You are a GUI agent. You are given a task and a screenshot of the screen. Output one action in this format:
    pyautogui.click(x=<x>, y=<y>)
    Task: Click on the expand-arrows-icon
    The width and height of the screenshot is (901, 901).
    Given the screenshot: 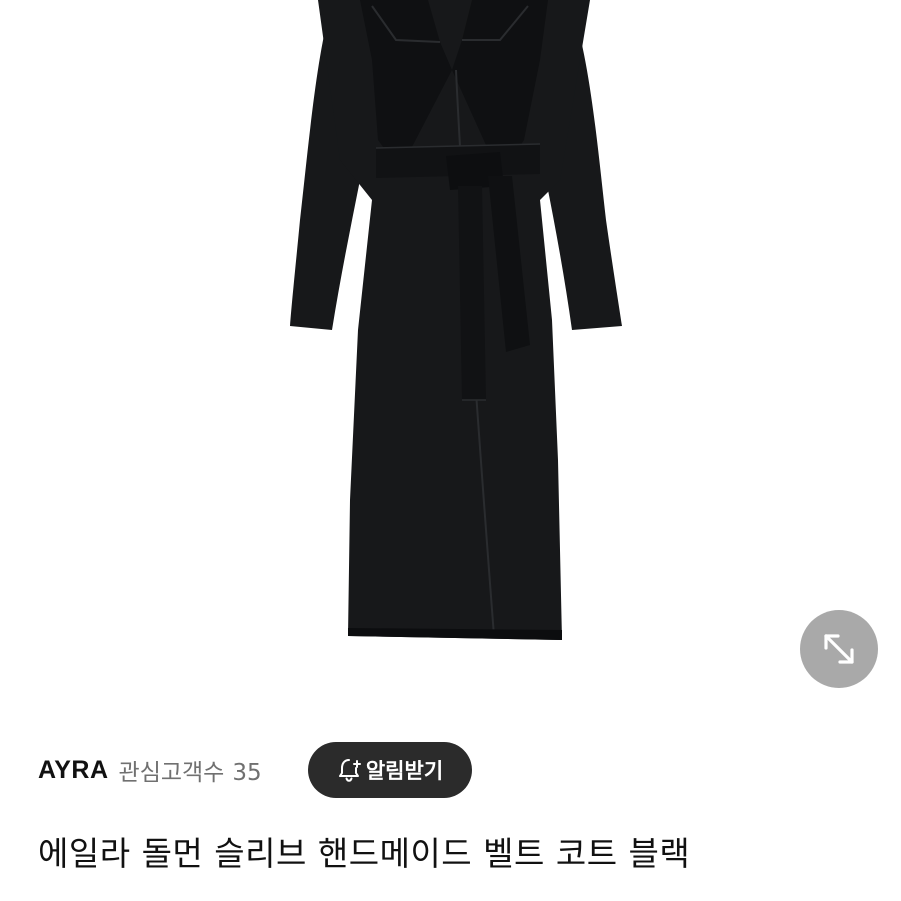 What is the action you would take?
    pyautogui.click(x=839, y=649)
    